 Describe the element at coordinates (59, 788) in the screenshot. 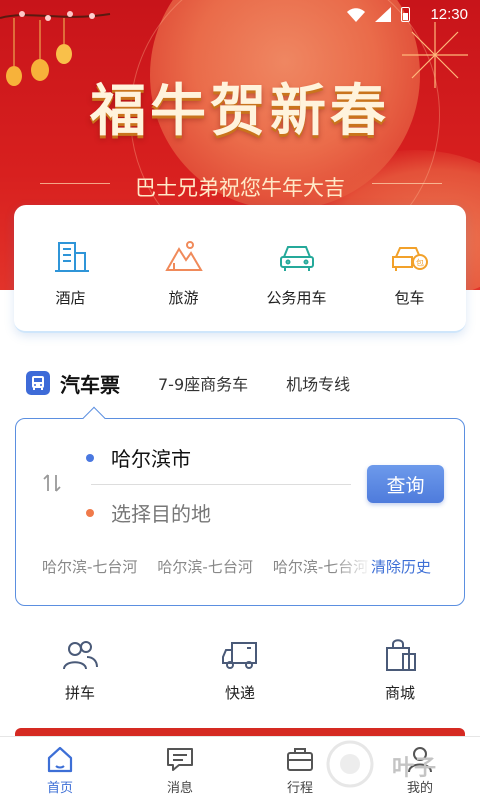

I see `nav-home-label: 首页` at that location.